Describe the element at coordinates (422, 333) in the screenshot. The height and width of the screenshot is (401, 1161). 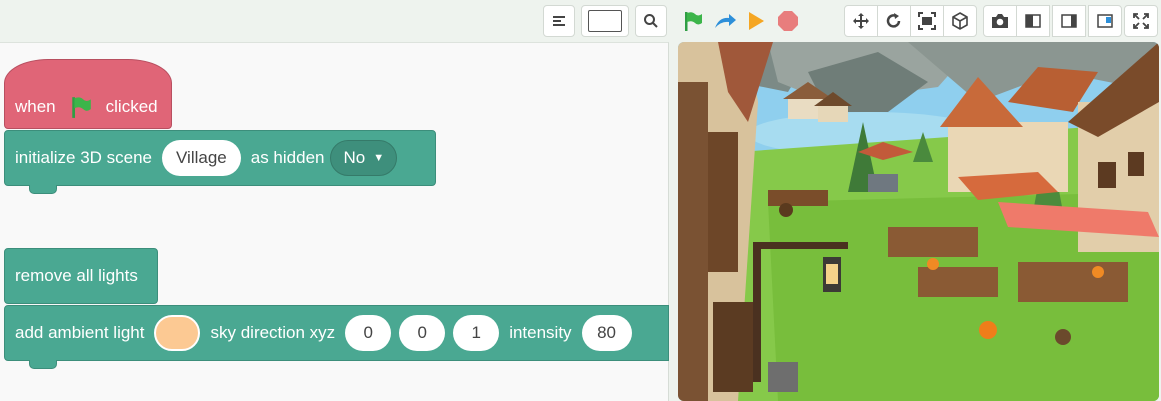
I see `sky-y-input: 0` at that location.